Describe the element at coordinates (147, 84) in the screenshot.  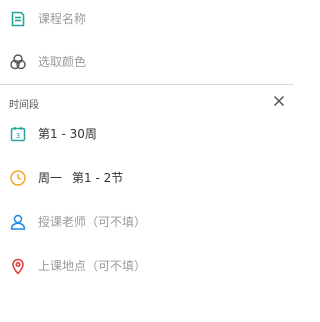
I see `divider` at that location.